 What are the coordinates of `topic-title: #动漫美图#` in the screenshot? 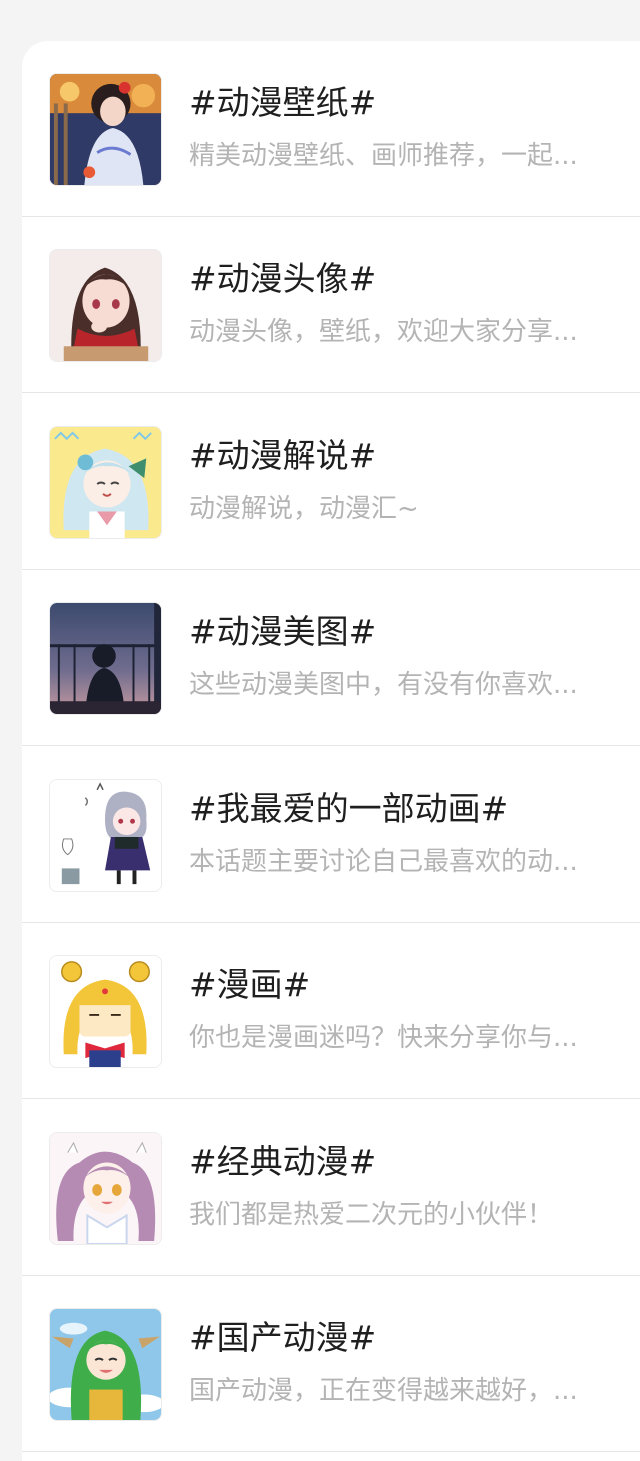 It's located at (283, 631).